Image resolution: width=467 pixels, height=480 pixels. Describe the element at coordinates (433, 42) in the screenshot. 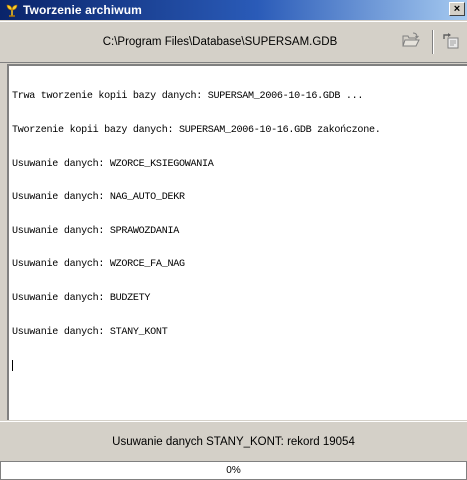

I see `toolbar-separator` at that location.